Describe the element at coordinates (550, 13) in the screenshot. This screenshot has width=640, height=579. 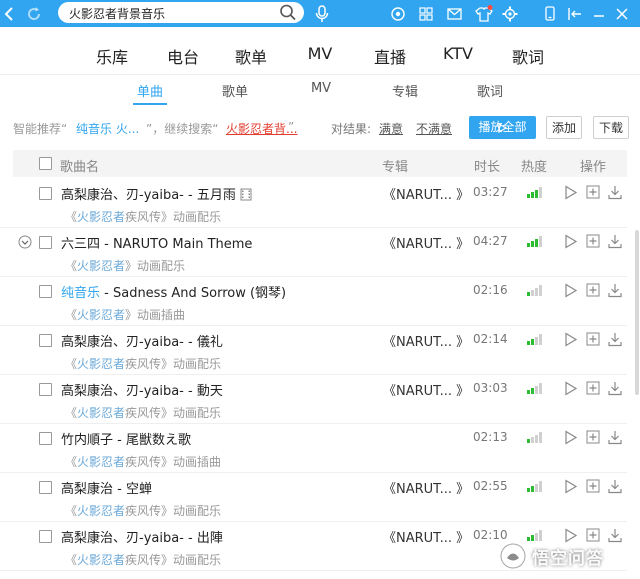
I see `phone-icon` at that location.